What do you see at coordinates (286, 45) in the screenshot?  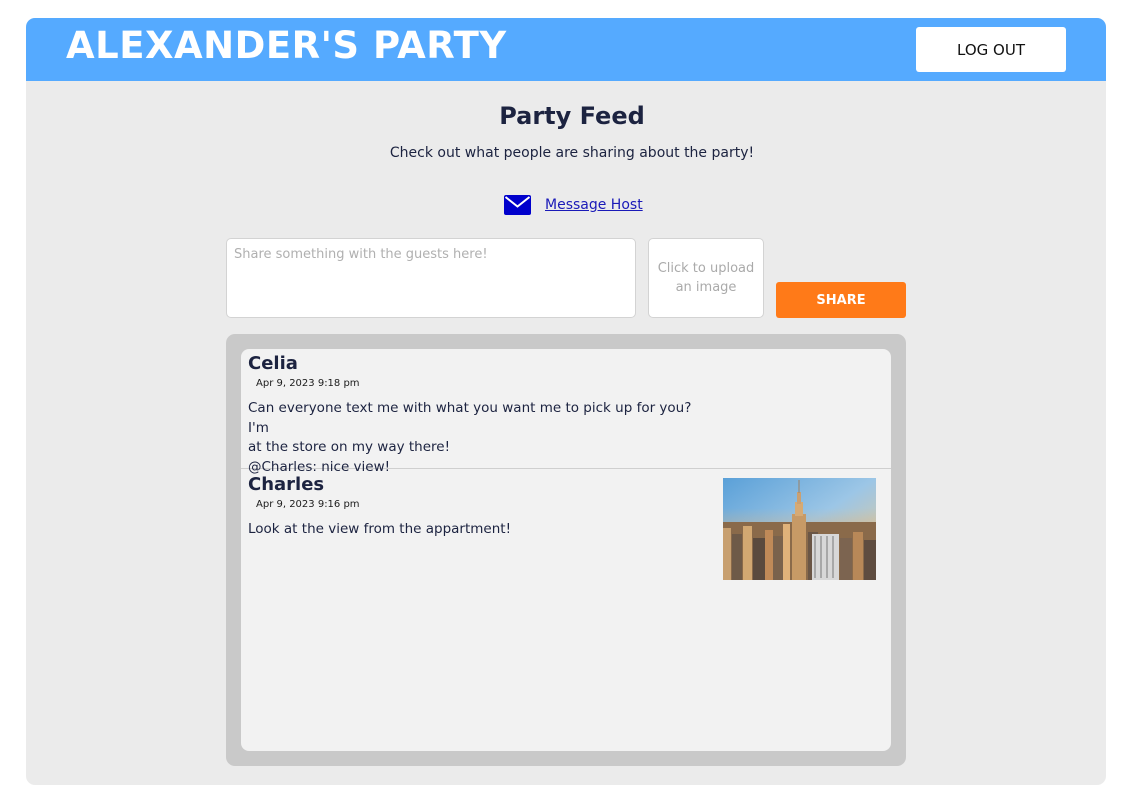 I see `party-title: ALEXANDER'S PARTY` at bounding box center [286, 45].